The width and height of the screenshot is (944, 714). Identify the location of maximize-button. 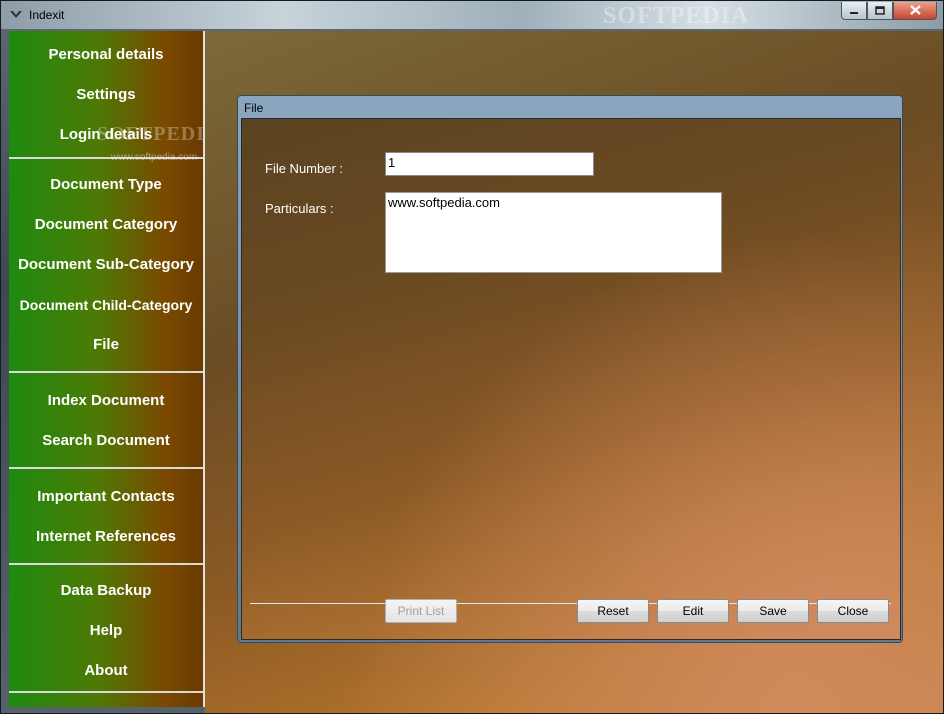
(880, 11).